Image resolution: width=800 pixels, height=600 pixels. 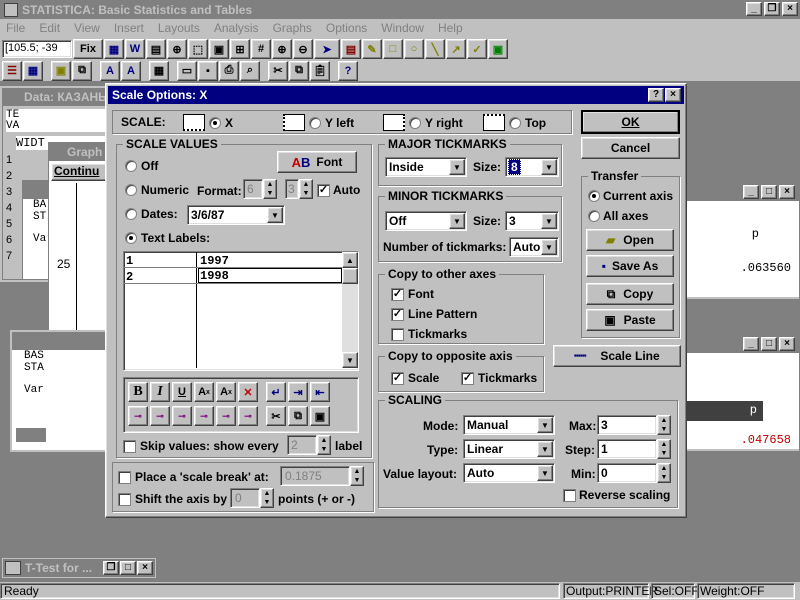 I want to click on help-icon: ?, so click(x=656, y=95).